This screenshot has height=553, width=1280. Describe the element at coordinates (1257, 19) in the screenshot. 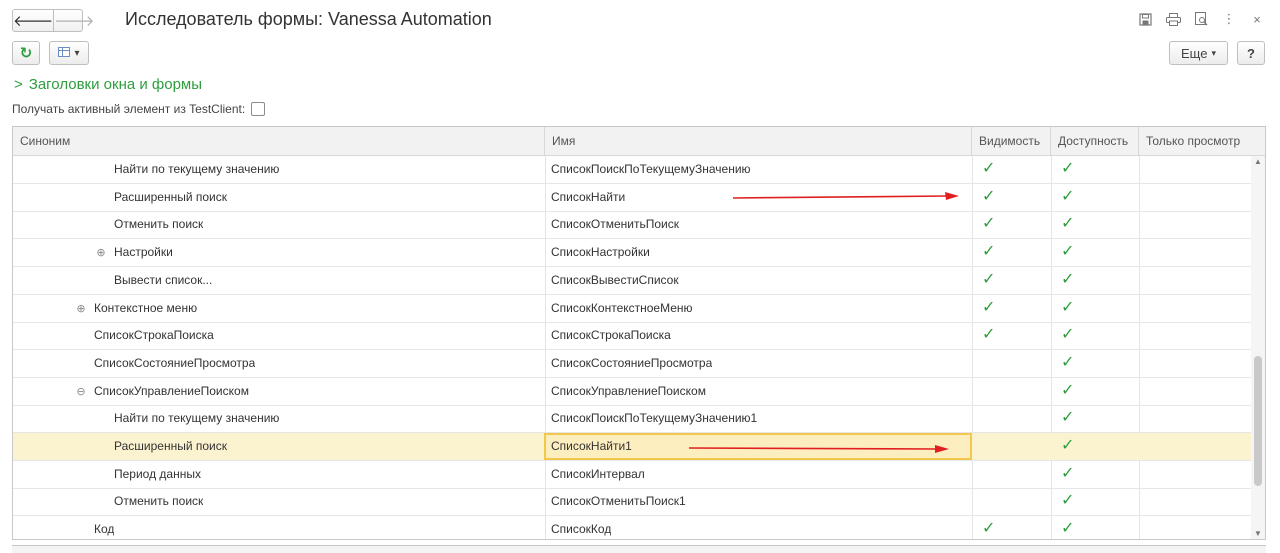

I see `close-icon: ×` at that location.